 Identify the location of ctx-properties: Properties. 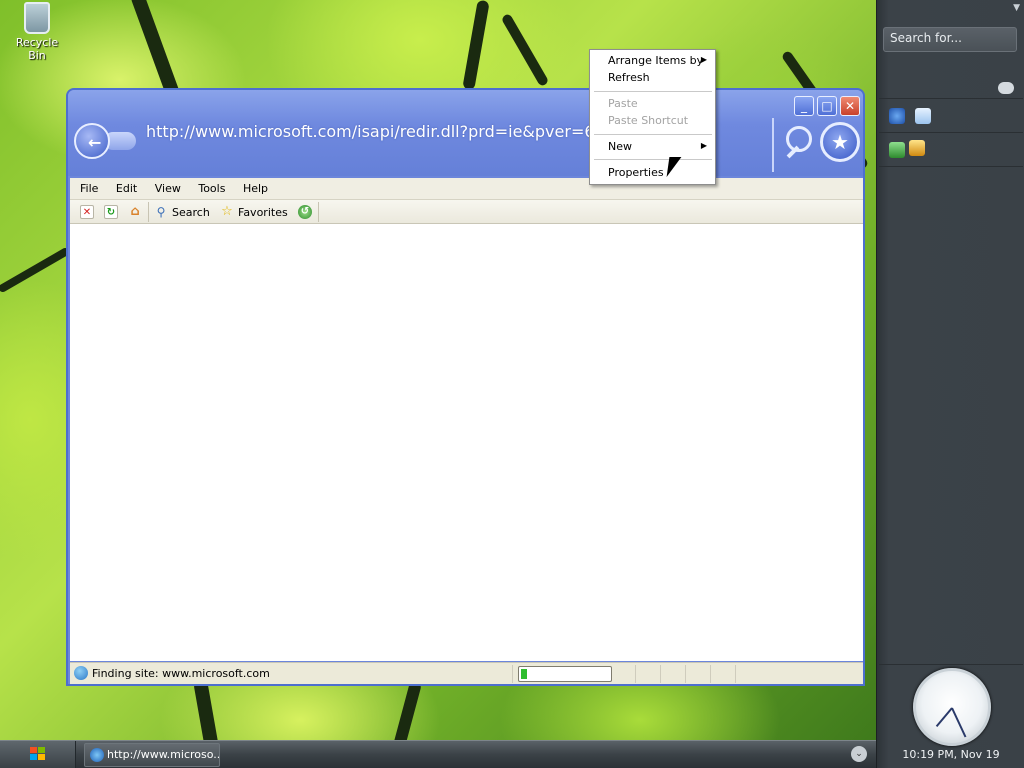
(652, 174).